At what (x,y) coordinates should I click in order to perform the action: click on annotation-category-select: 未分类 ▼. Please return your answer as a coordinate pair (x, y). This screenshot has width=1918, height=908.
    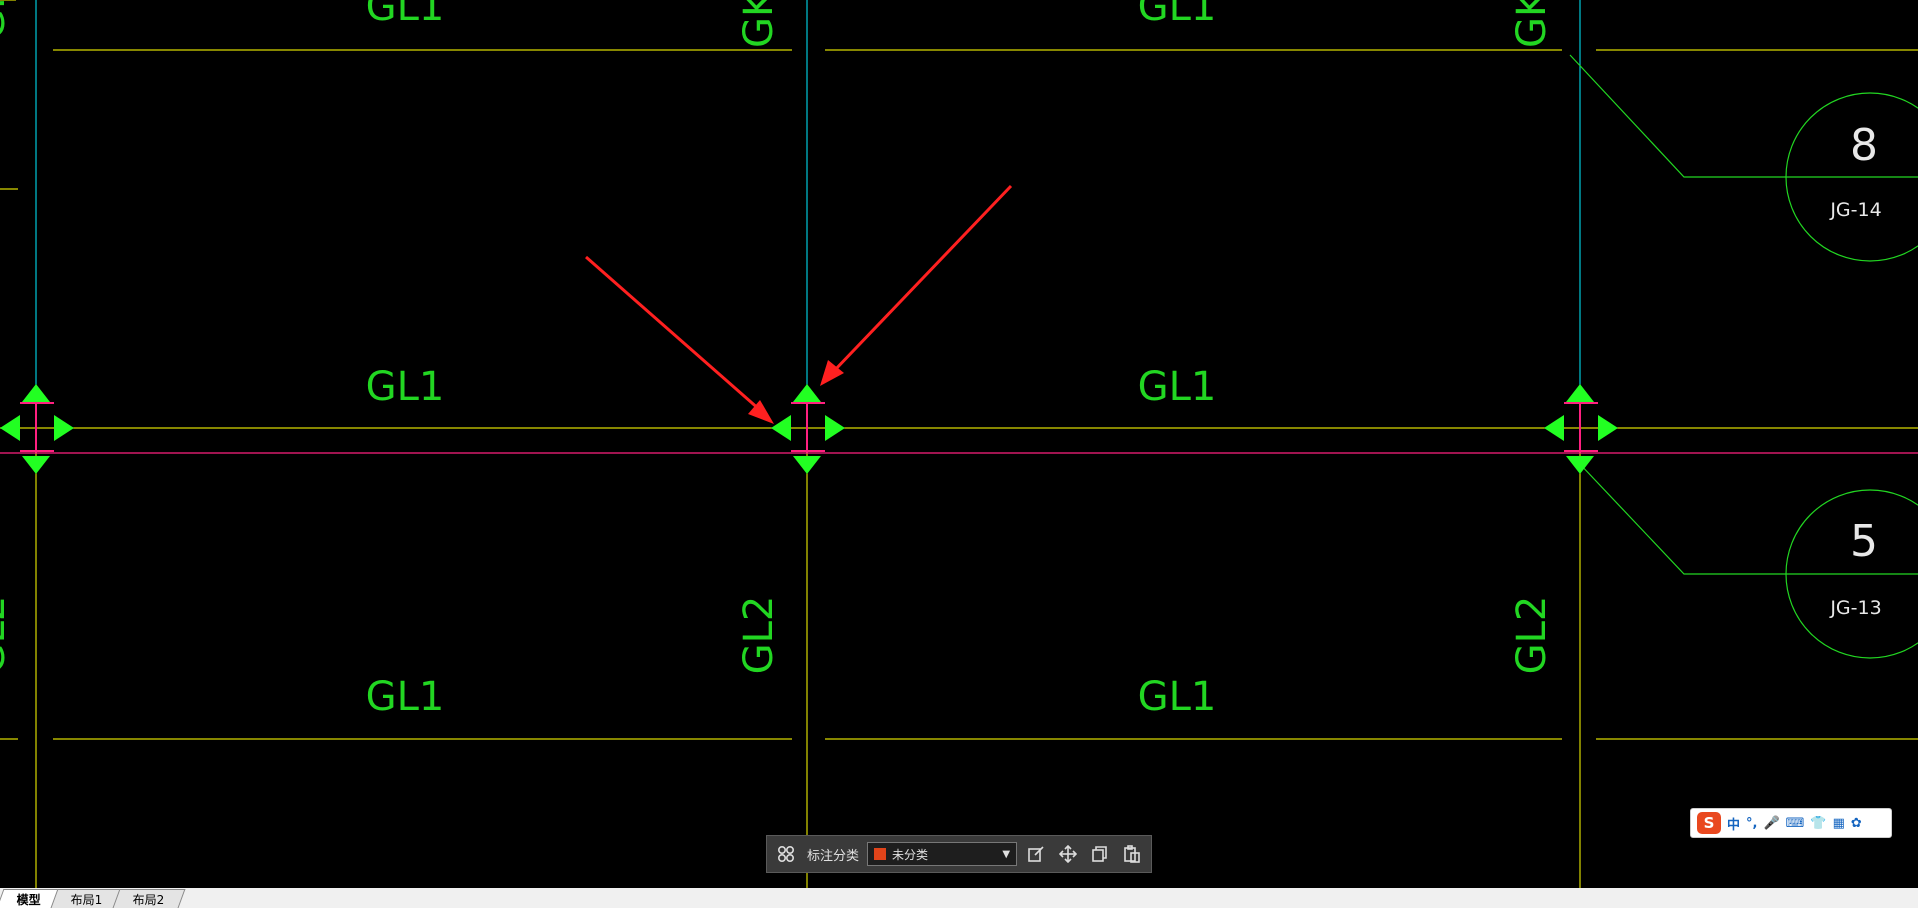
    Looking at the image, I should click on (942, 854).